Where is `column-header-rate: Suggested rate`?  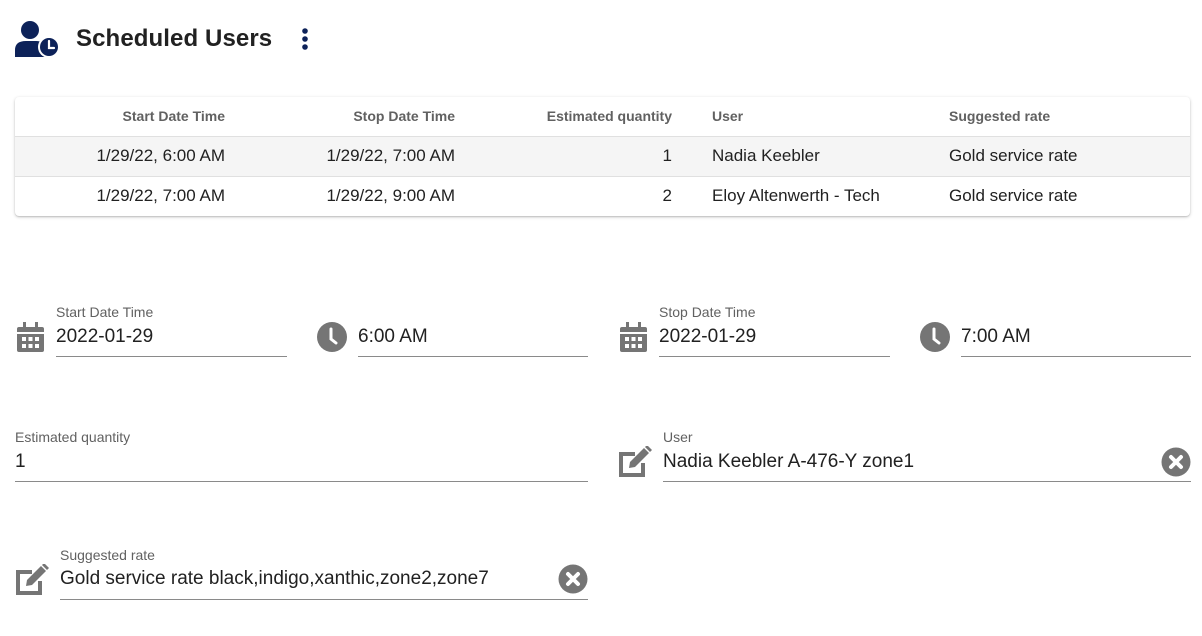
column-header-rate: Suggested rate is located at coordinates (1069, 117).